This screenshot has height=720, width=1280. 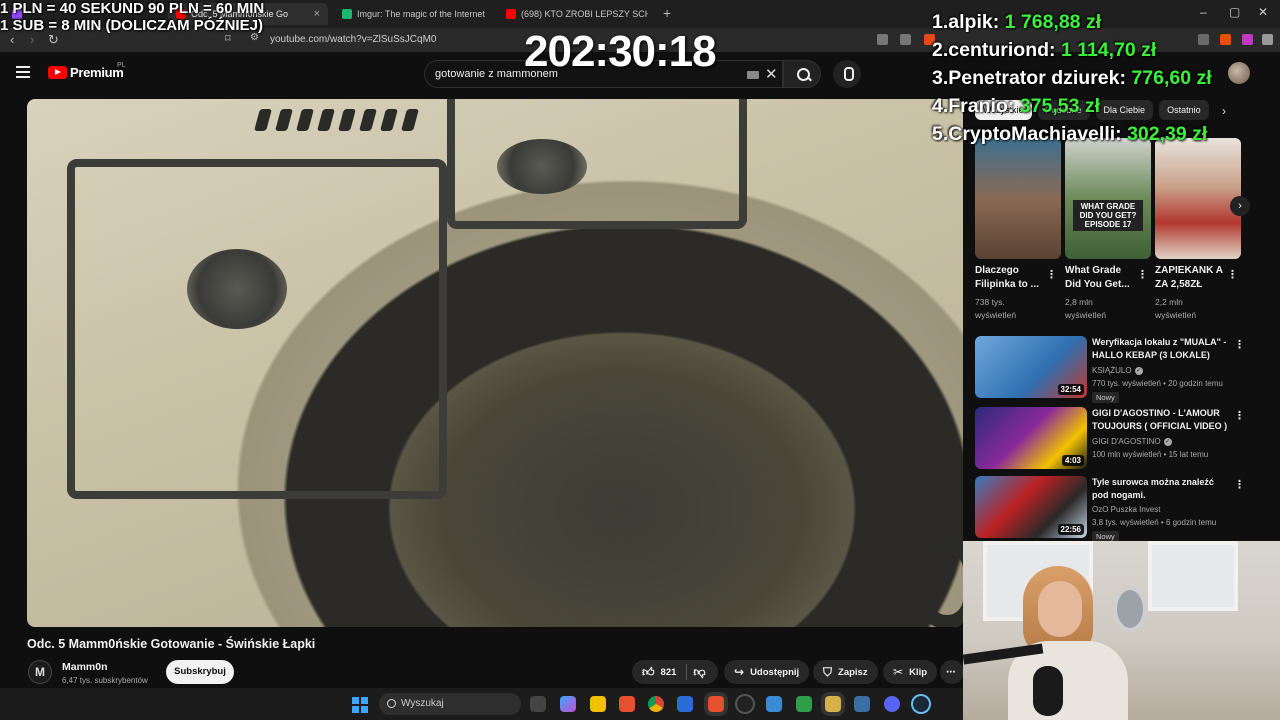 I want to click on keyboard-icon, so click(x=753, y=75).